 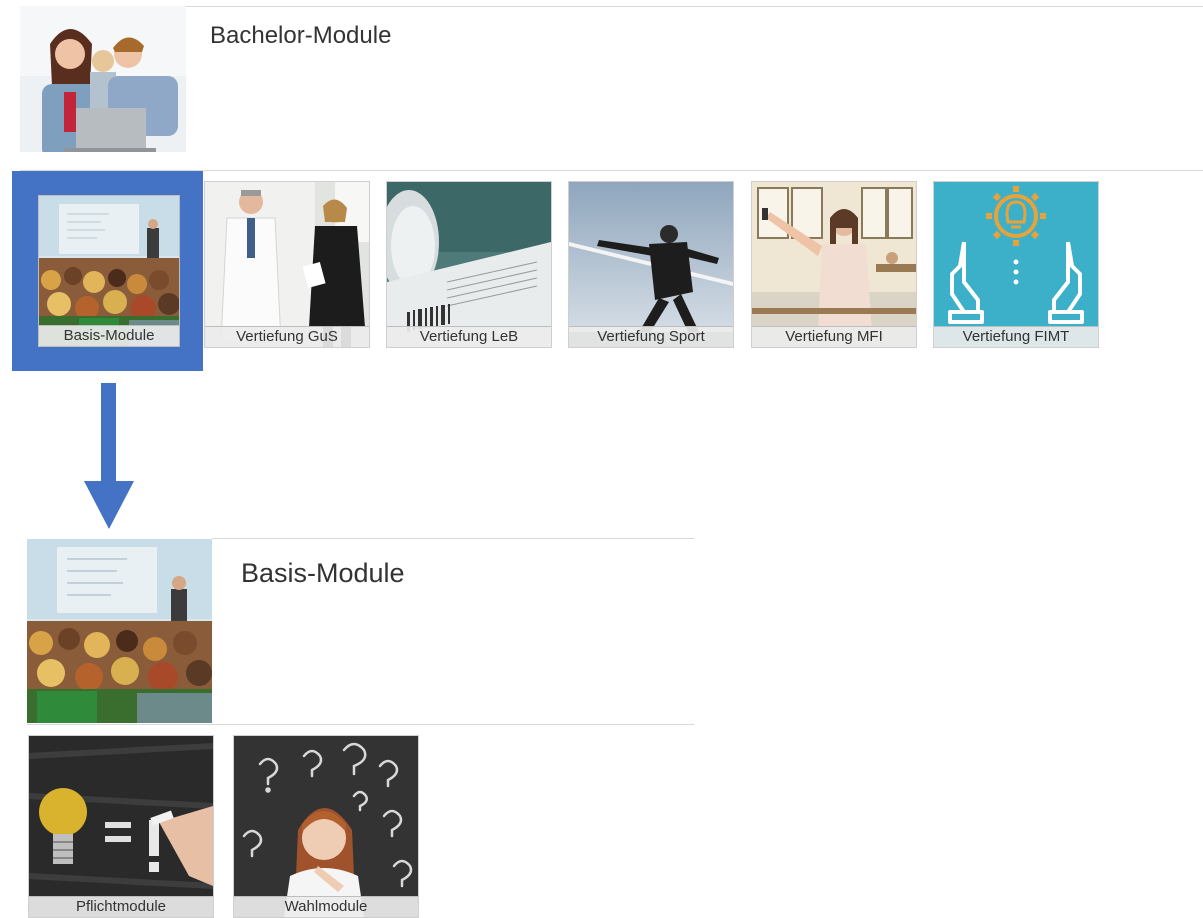 I want to click on basis-section-rule, so click(x=360, y=724).